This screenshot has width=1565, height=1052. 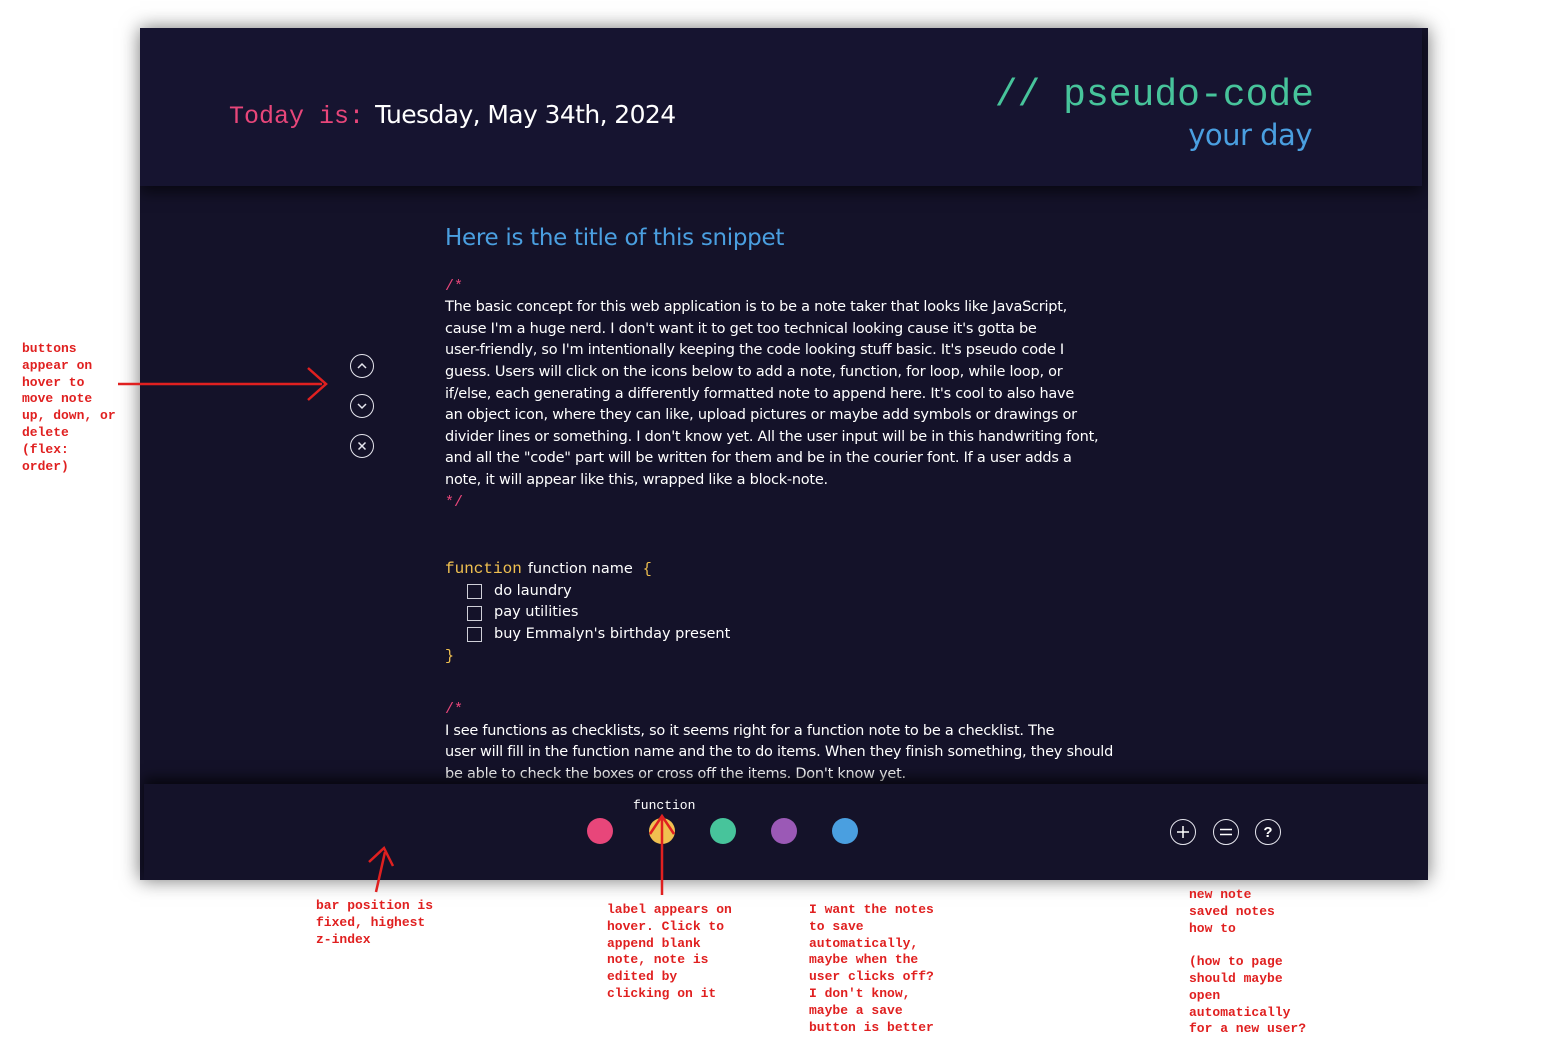 What do you see at coordinates (1154, 95) in the screenshot?
I see `logo-title: // pseudo-code` at bounding box center [1154, 95].